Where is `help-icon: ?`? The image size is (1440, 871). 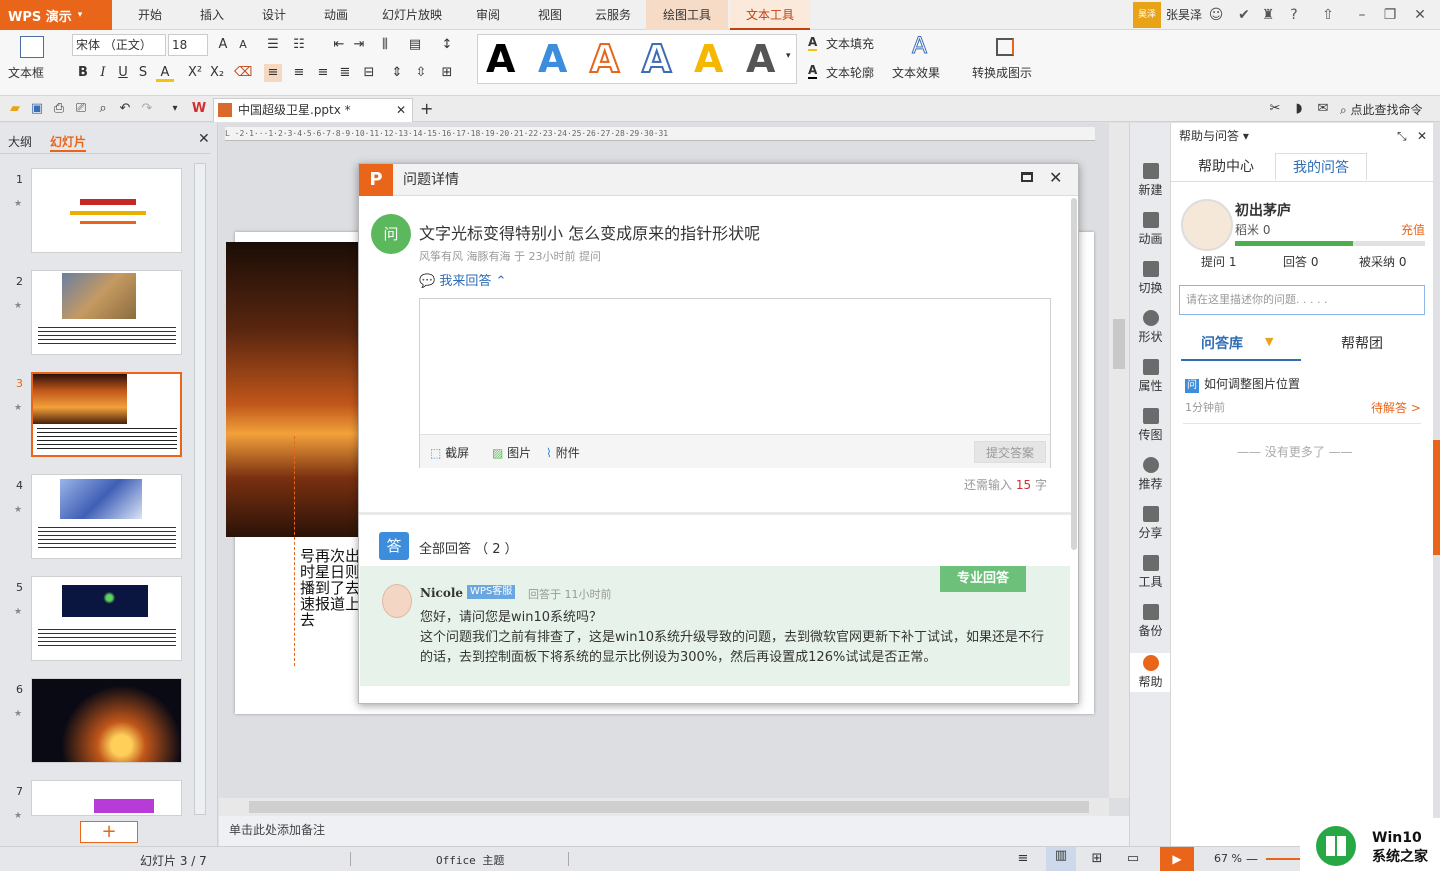
help-icon: ? is located at coordinates (1294, 15).